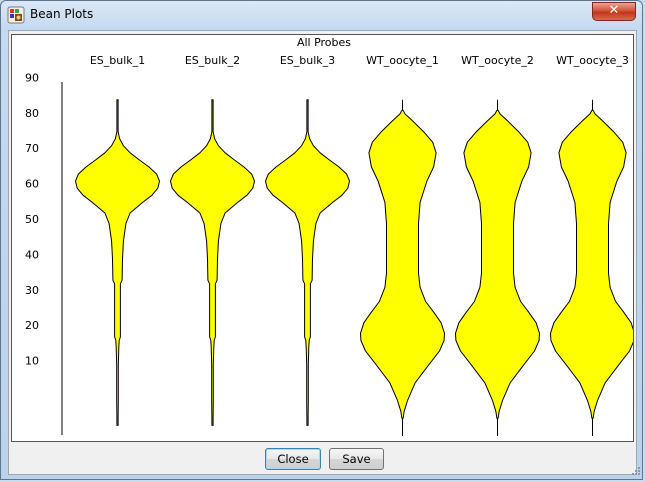 This screenshot has height=482, width=645. I want to click on close-button: Close, so click(293, 459).